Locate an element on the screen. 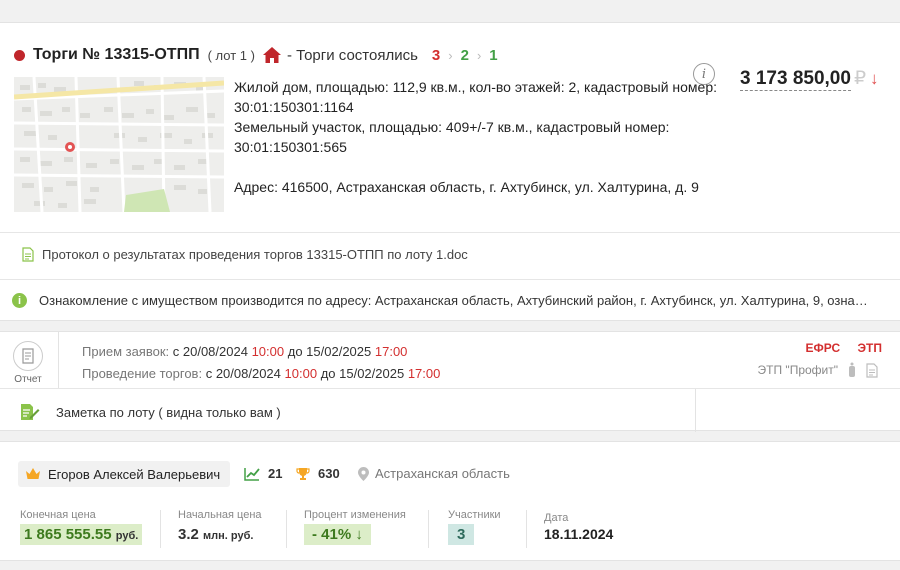  crown-icon is located at coordinates (33, 473).